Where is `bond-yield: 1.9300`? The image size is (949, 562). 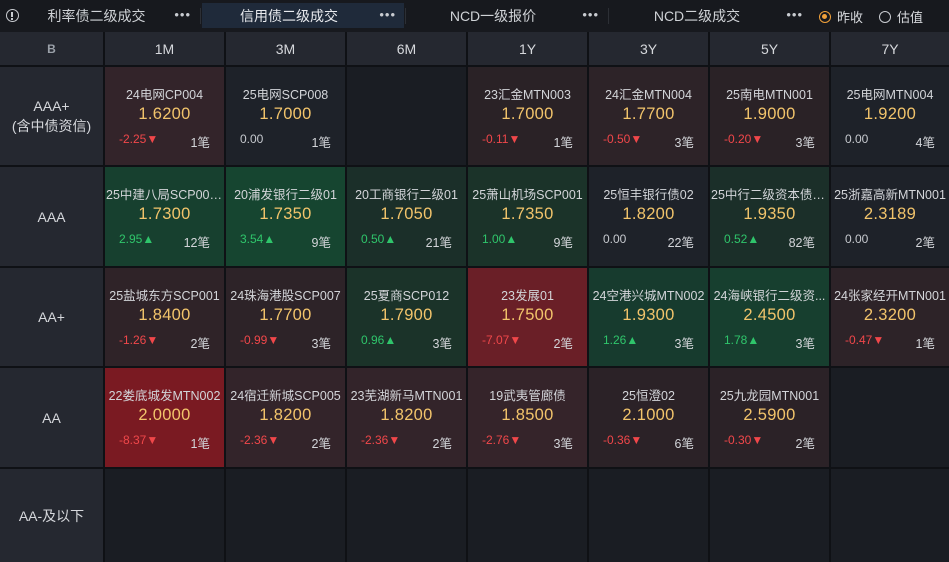 bond-yield: 1.9300 is located at coordinates (648, 315).